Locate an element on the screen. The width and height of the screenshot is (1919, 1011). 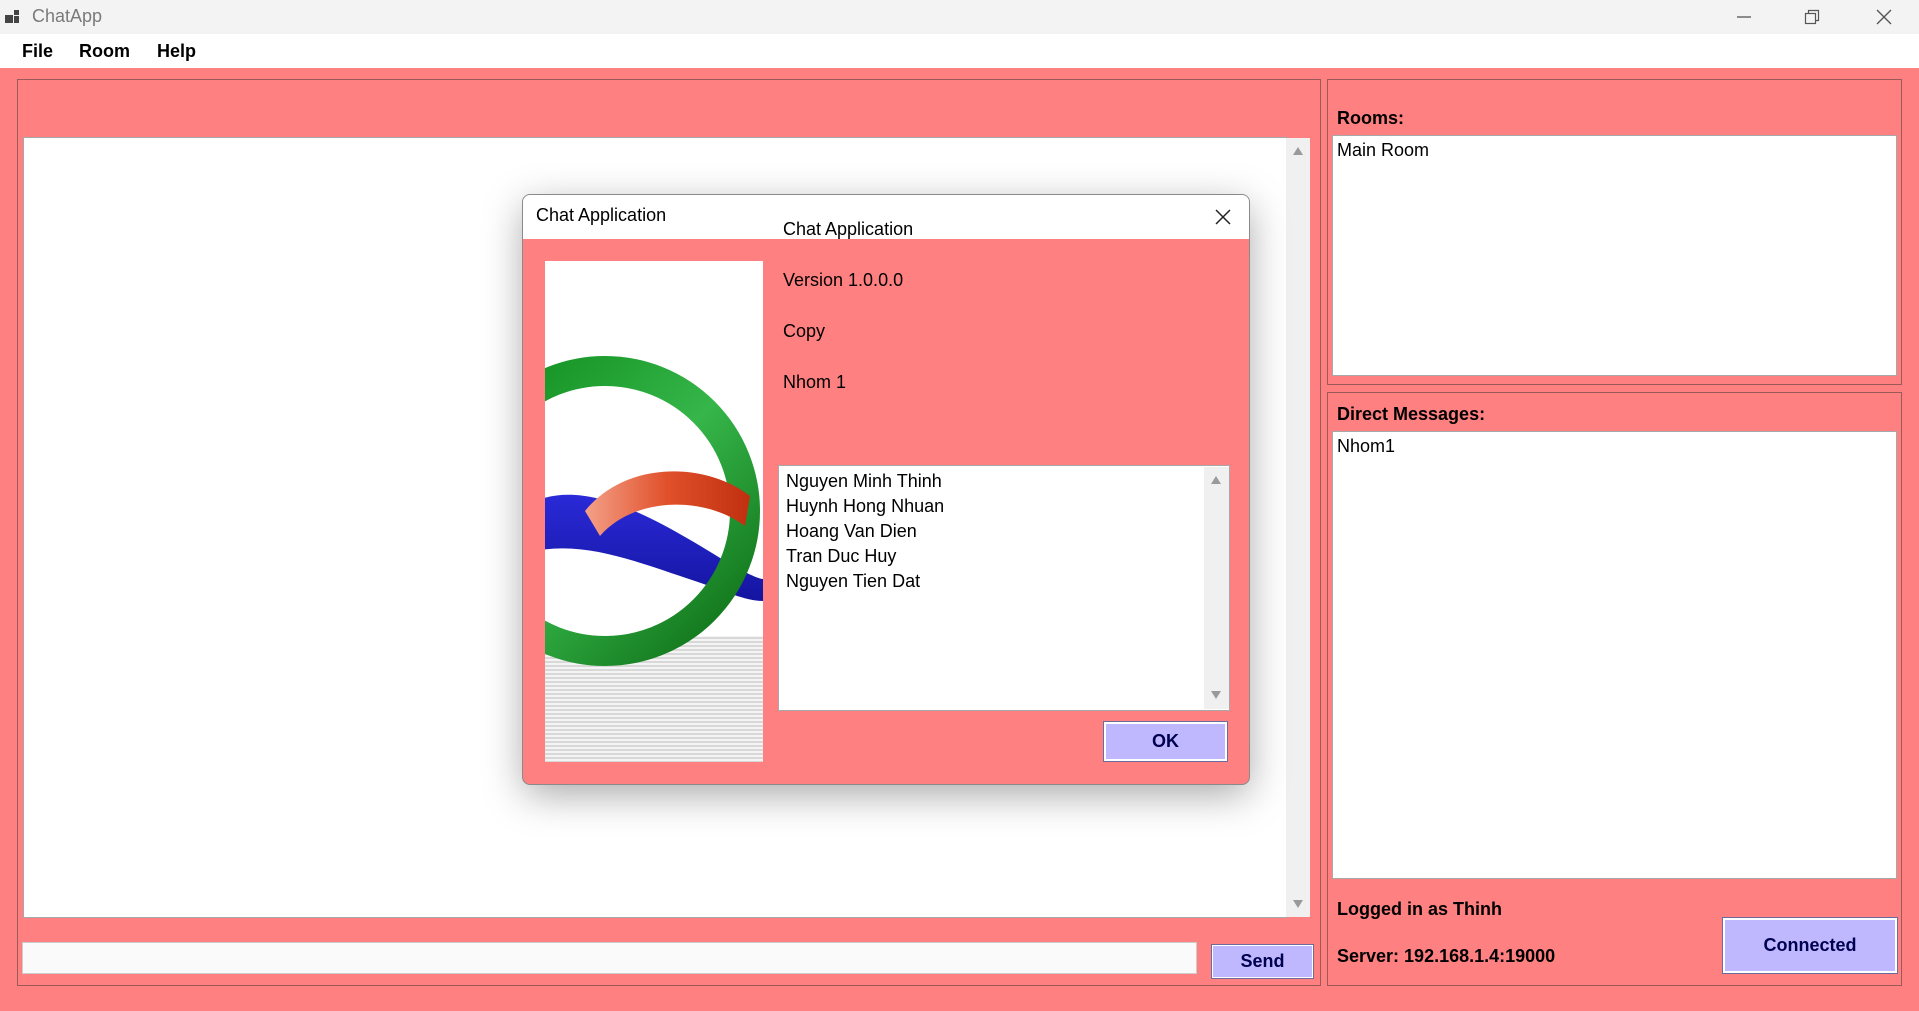
company-label: Nhom 1 is located at coordinates (815, 382).